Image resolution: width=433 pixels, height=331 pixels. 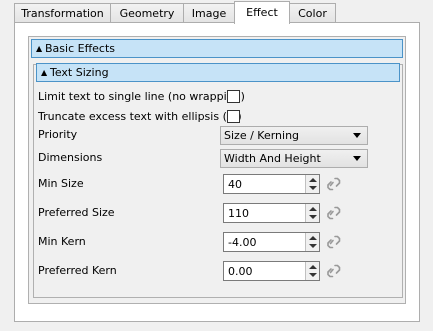 What do you see at coordinates (312, 13) in the screenshot?
I see `tab-color: Color` at bounding box center [312, 13].